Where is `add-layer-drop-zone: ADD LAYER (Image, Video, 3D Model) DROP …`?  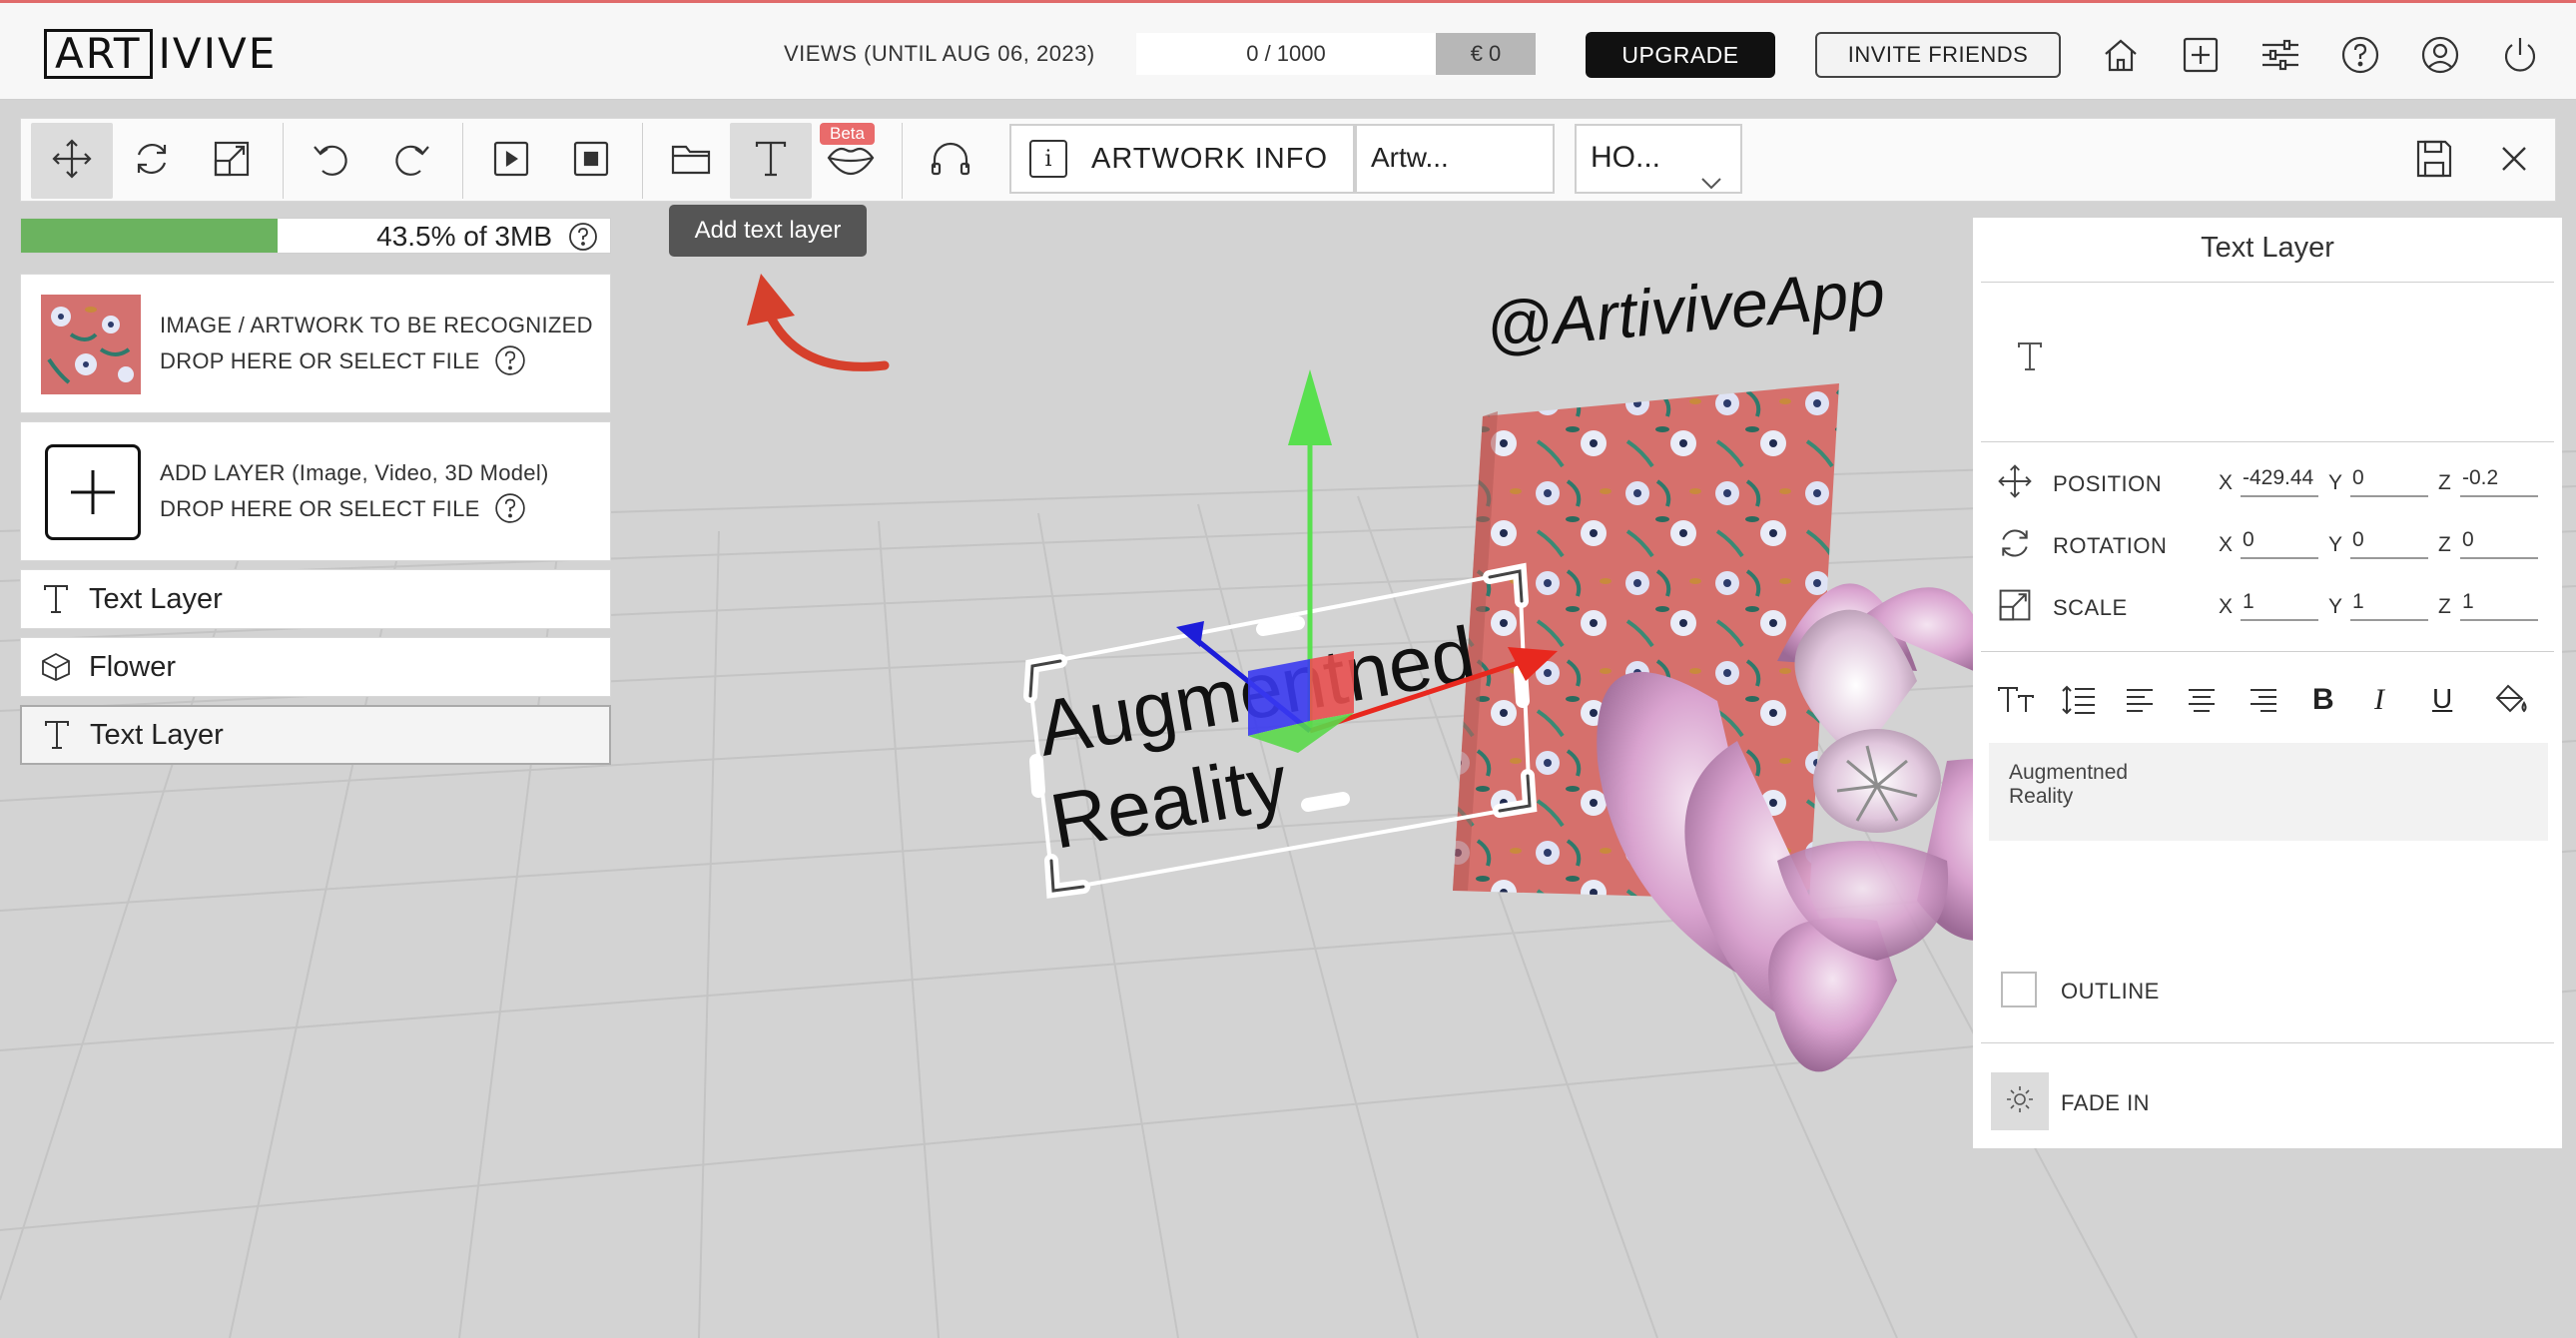
add-layer-drop-zone: ADD LAYER (Image, Video, 3D Model) DROP … is located at coordinates (315, 491).